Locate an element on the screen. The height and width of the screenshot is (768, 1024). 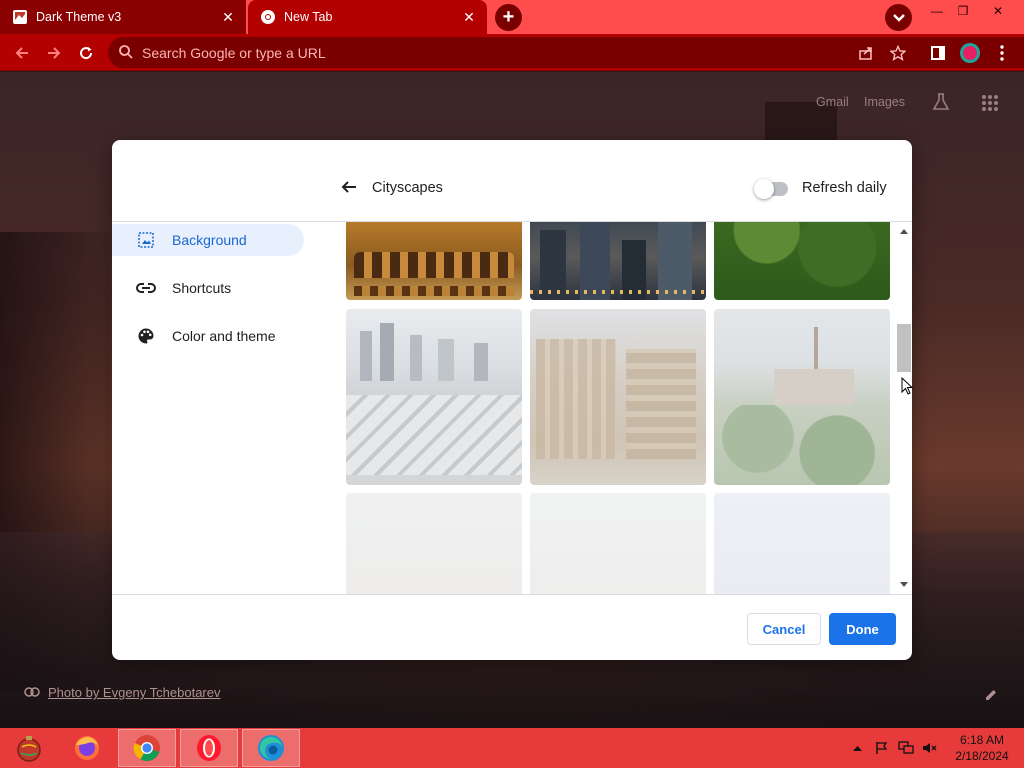
photo-credit-link: Photo by Evgeny Tchebotarev is located at coordinates (122, 692).